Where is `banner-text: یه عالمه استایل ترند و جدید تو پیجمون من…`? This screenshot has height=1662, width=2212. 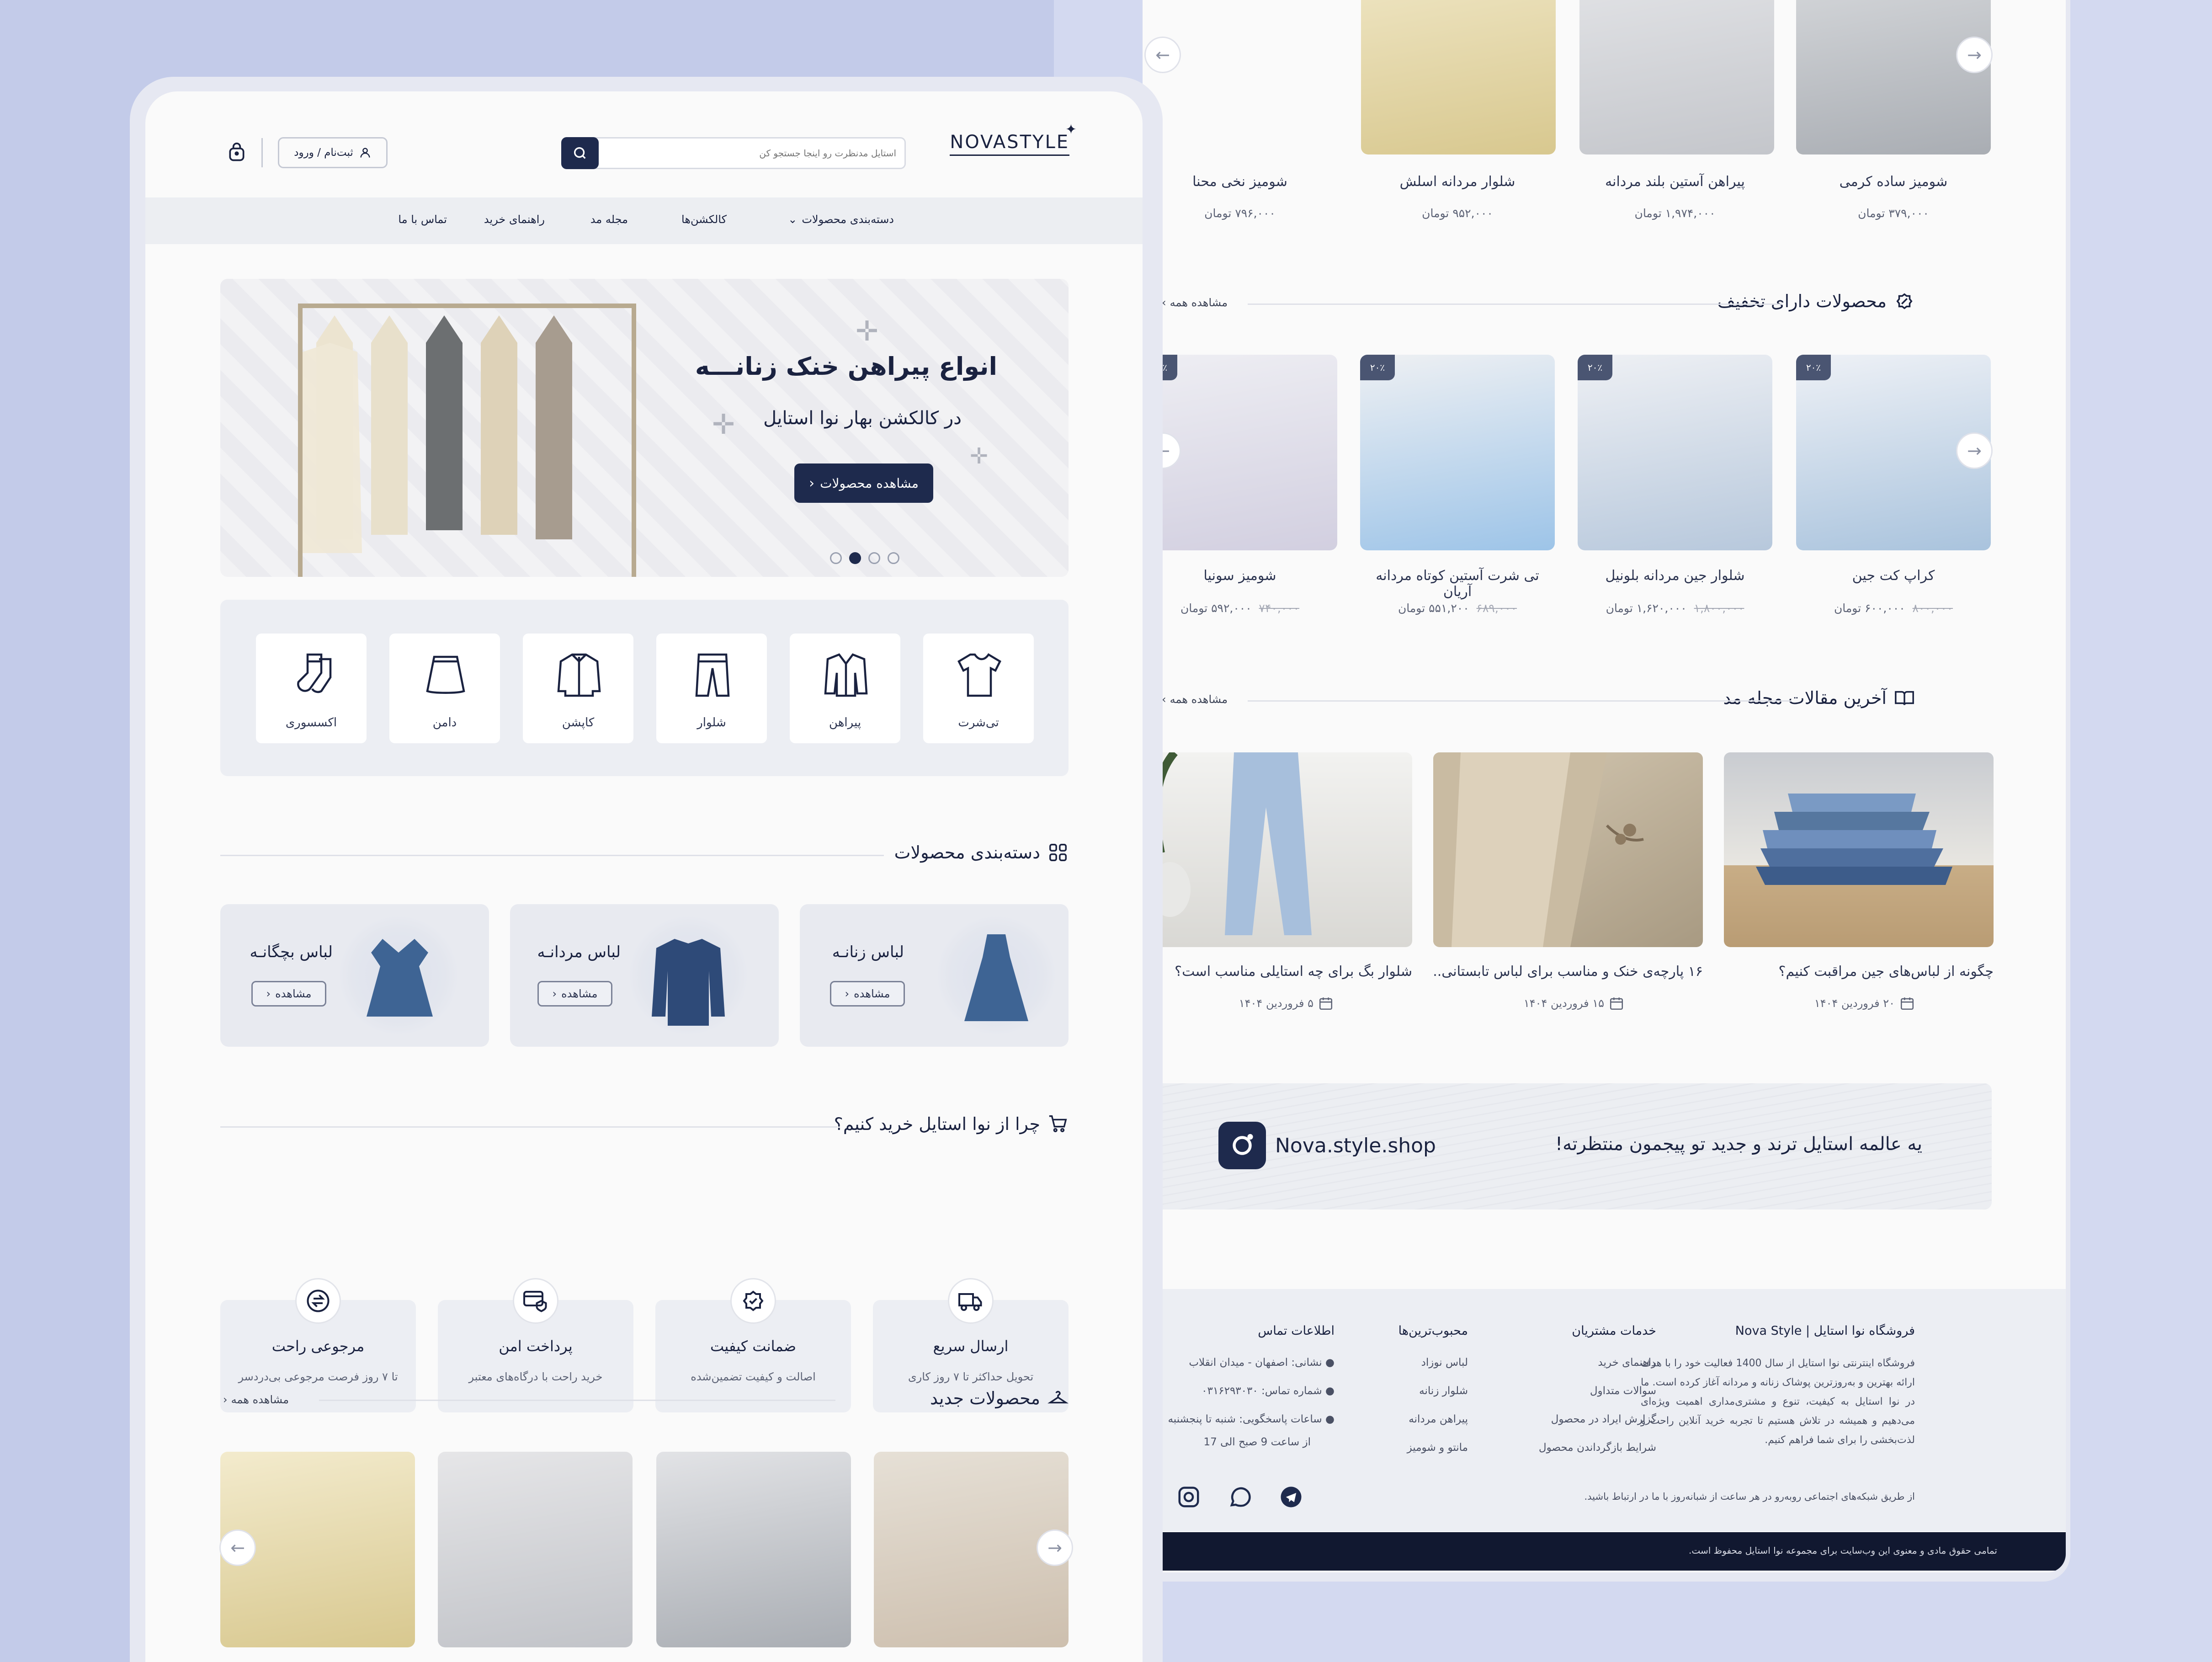
banner-text: یه عالمه استایل ترند و جدید تو پیجمون من… is located at coordinates (1738, 1144).